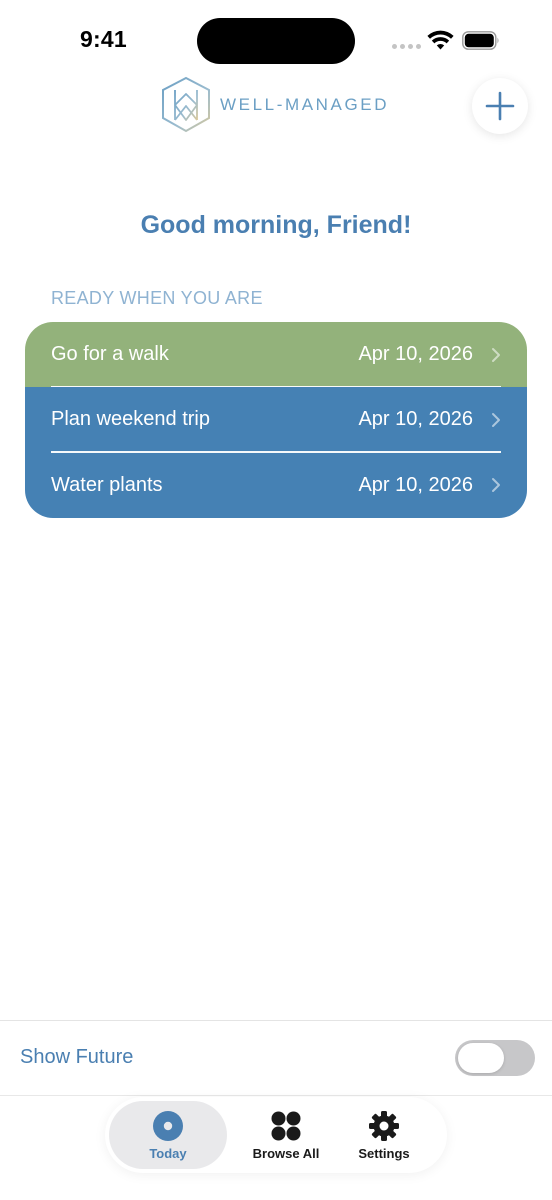  I want to click on show-future-label: Show Future, so click(77, 1057).